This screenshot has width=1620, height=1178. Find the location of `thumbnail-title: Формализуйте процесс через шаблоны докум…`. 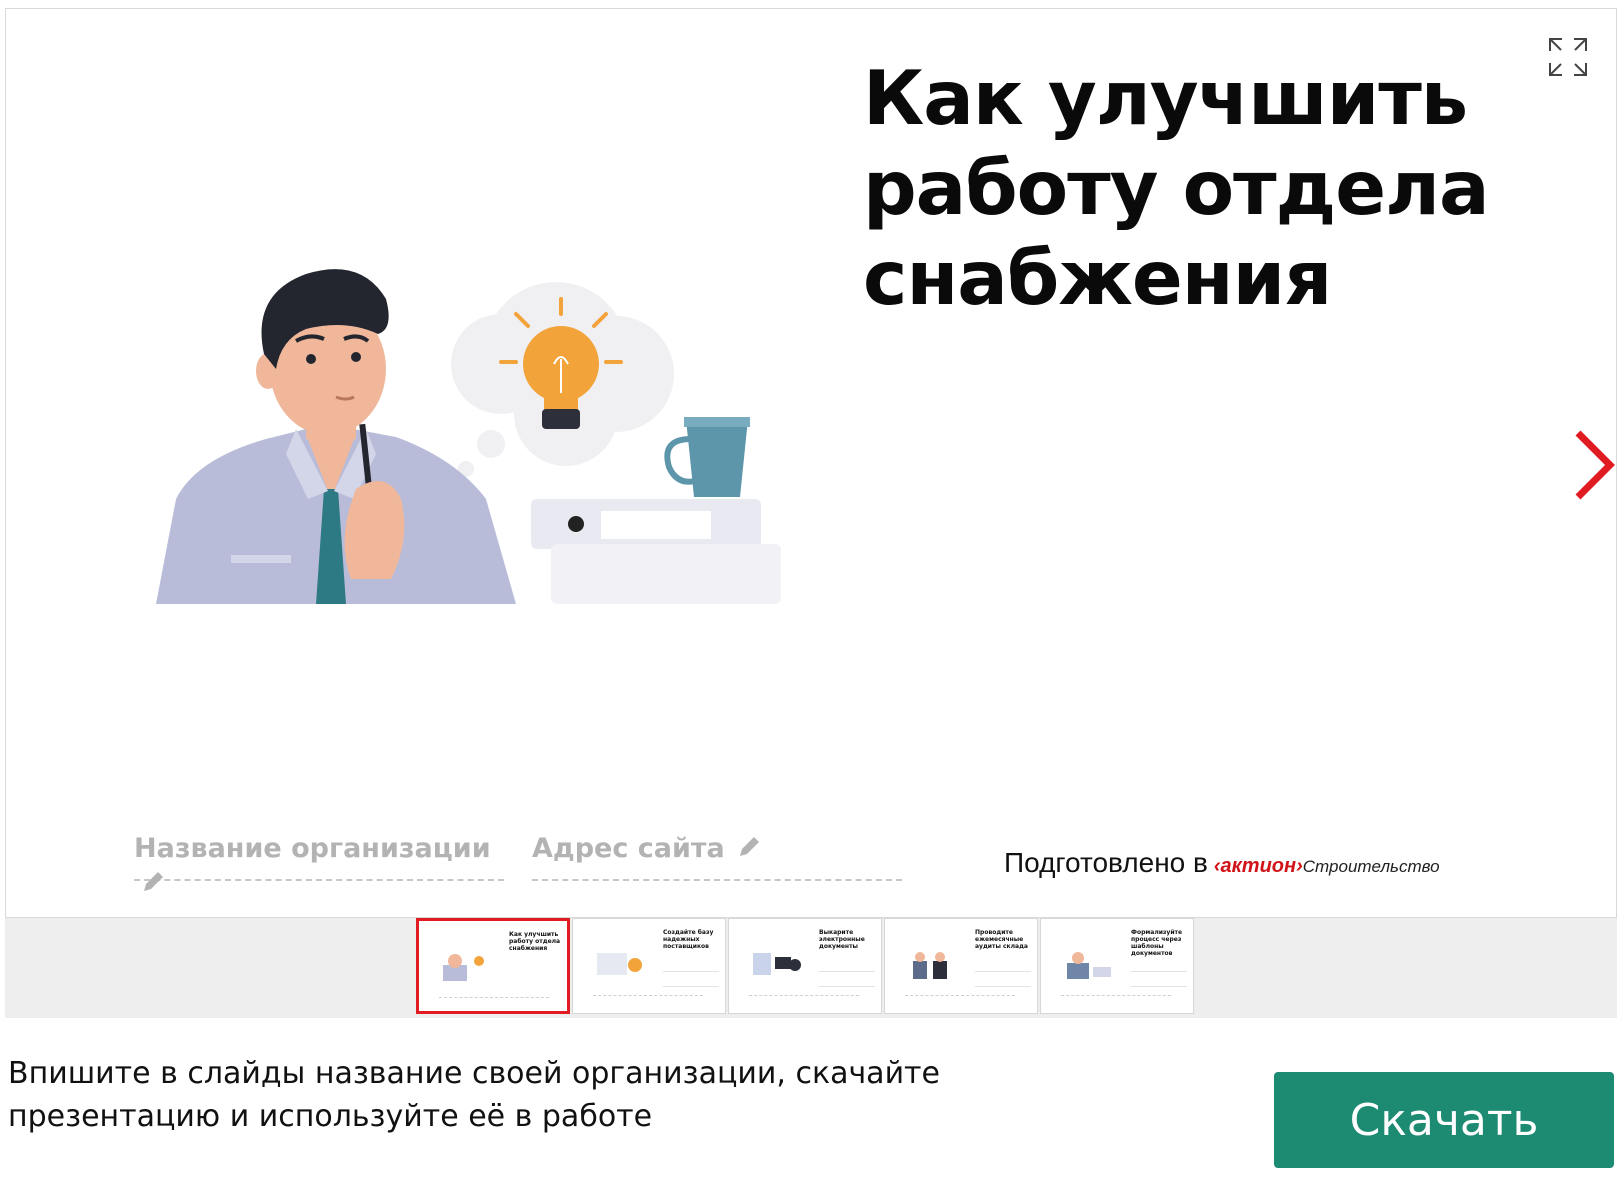

thumbnail-title: Формализуйте процесс через шаблоны докум… is located at coordinates (1157, 943).